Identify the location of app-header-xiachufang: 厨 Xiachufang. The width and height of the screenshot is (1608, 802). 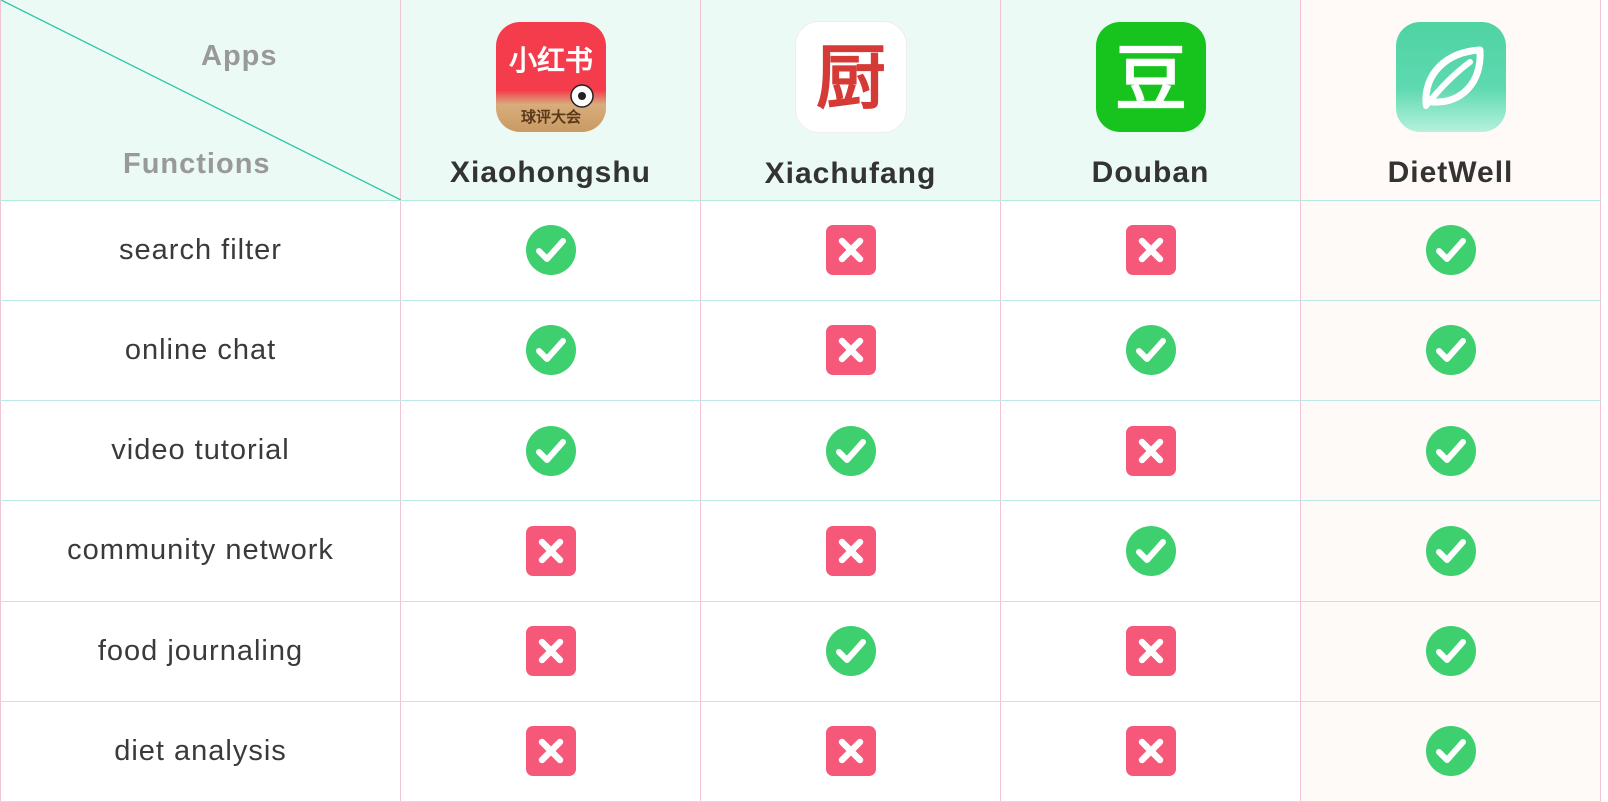
(850, 100).